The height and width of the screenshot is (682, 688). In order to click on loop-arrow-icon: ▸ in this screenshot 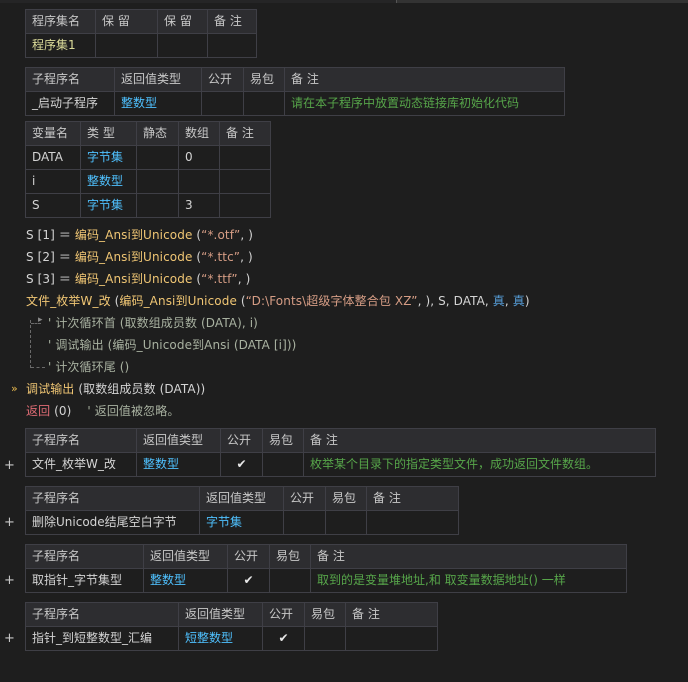, I will do `click(40, 320)`.